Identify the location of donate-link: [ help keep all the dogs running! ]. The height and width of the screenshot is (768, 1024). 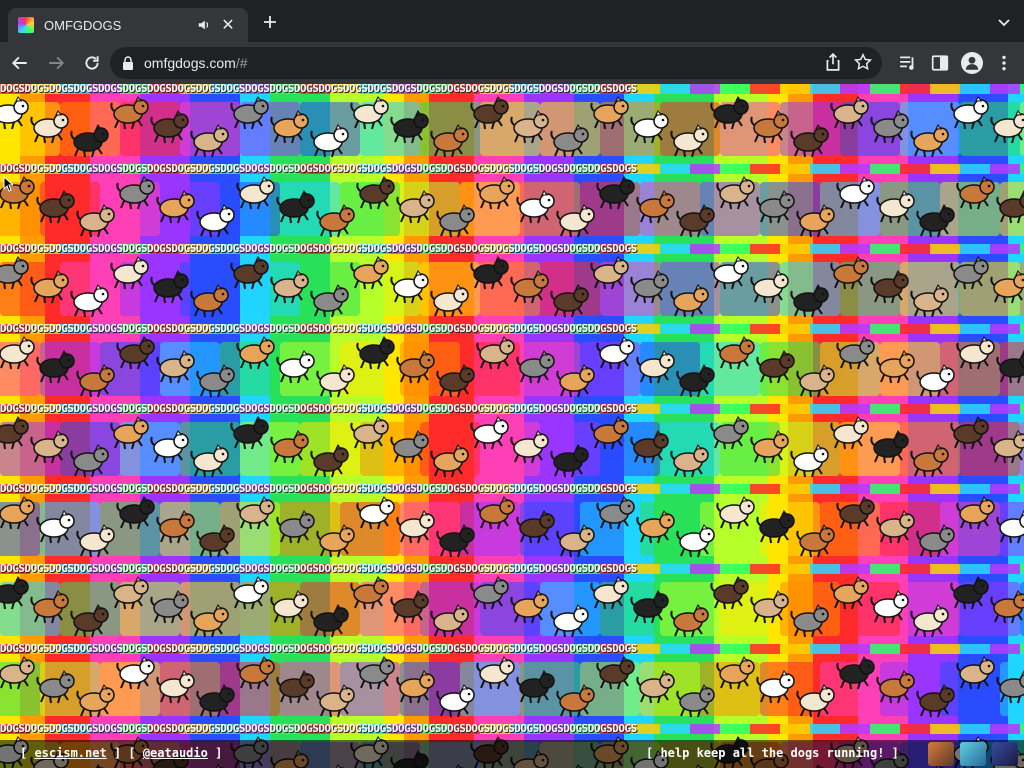
(772, 753).